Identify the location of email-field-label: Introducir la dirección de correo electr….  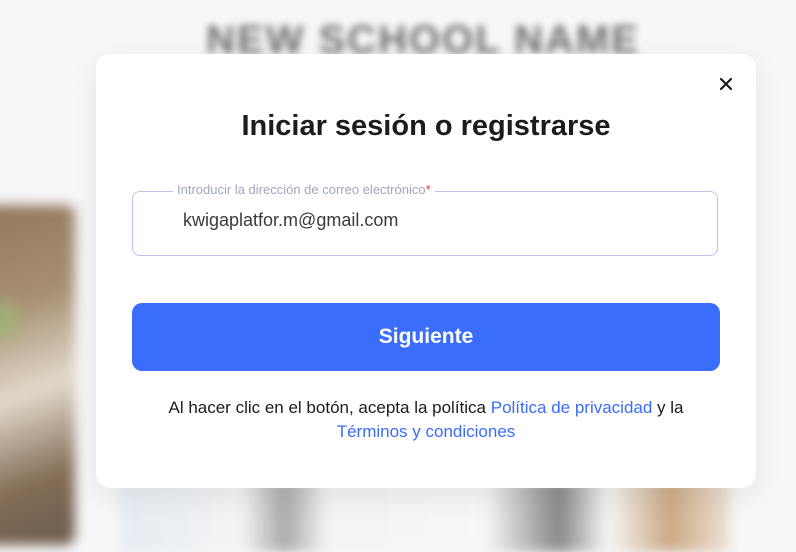
(304, 189).